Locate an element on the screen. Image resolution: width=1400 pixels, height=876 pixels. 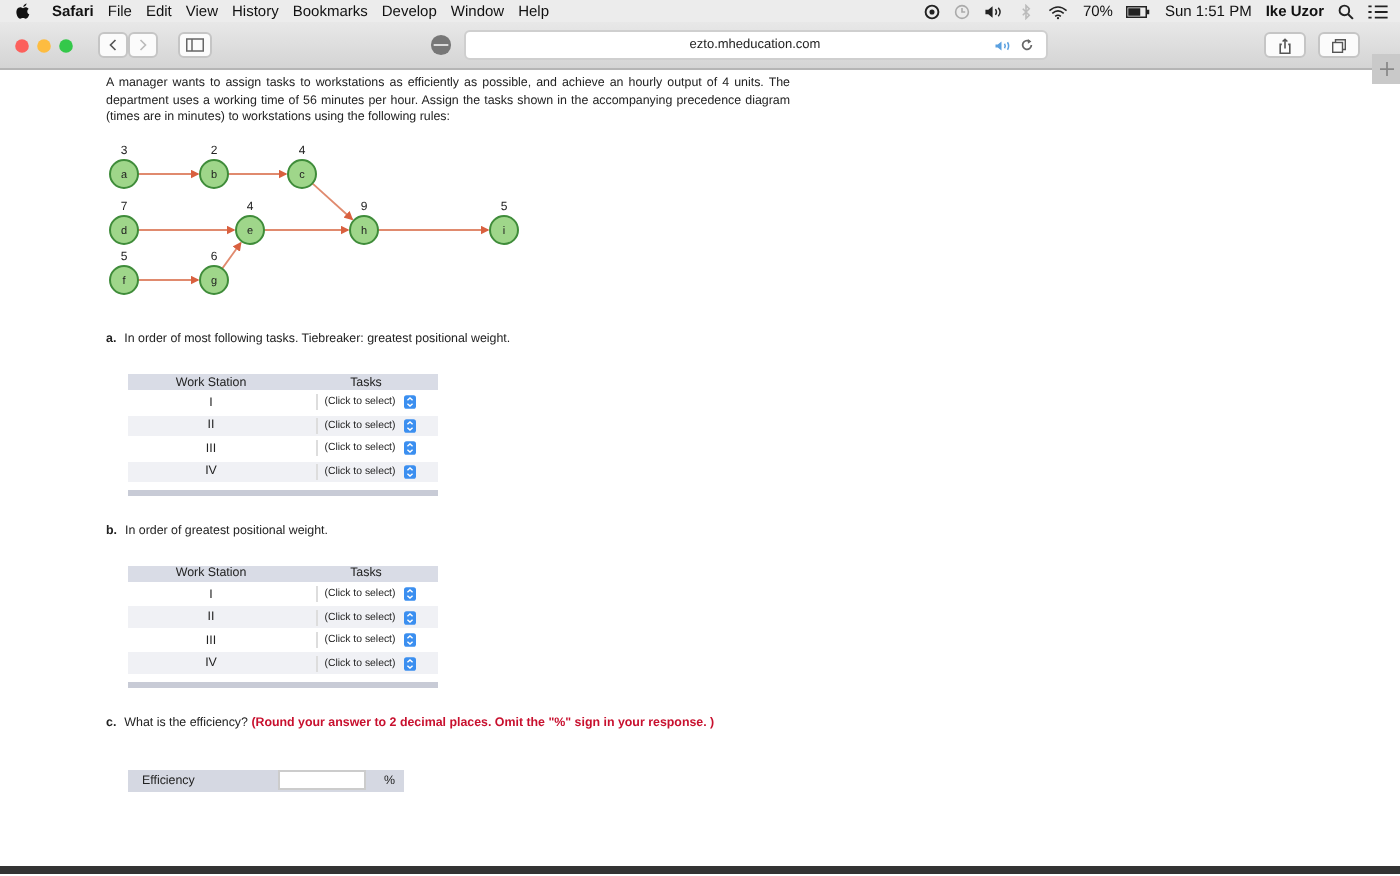
back-button is located at coordinates (113, 45).